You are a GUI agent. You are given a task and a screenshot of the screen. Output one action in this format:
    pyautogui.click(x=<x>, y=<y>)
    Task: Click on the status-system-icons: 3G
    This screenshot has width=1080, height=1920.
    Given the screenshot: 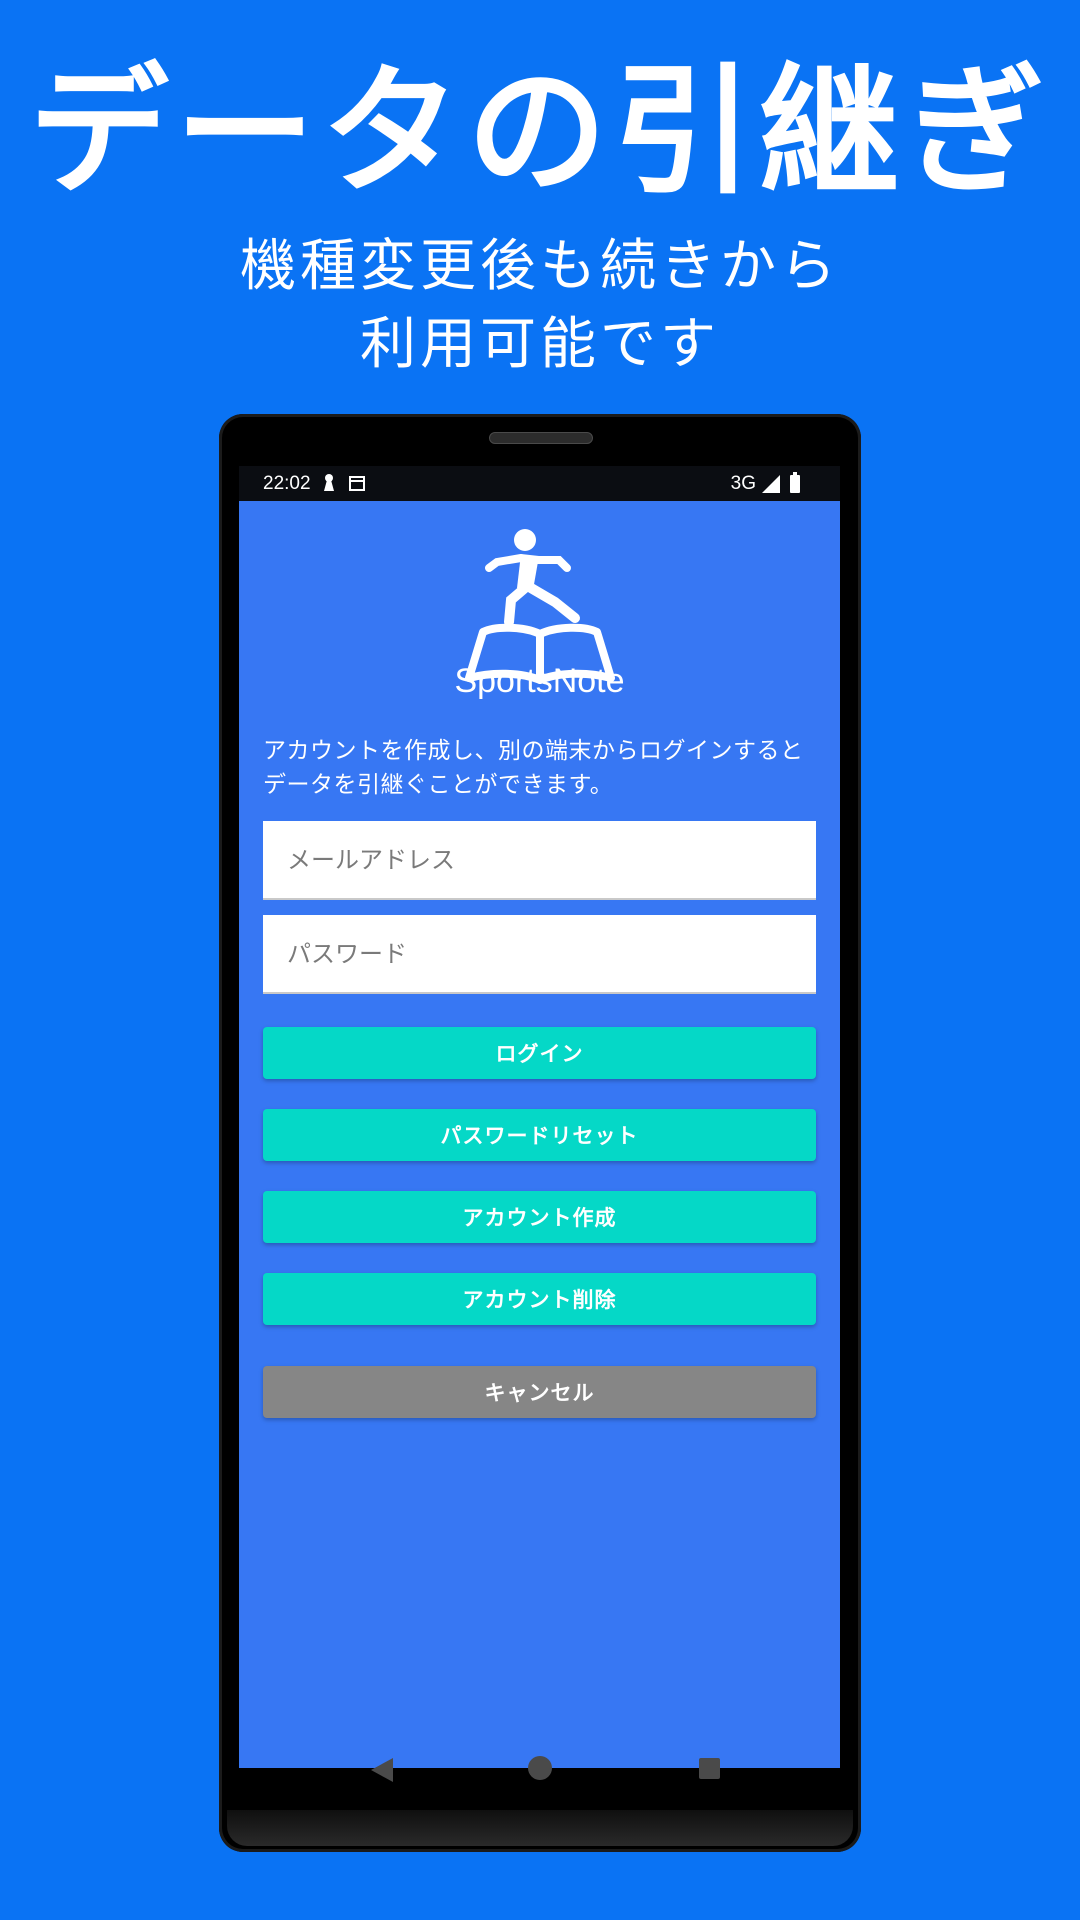 What is the action you would take?
    pyautogui.click(x=765, y=483)
    